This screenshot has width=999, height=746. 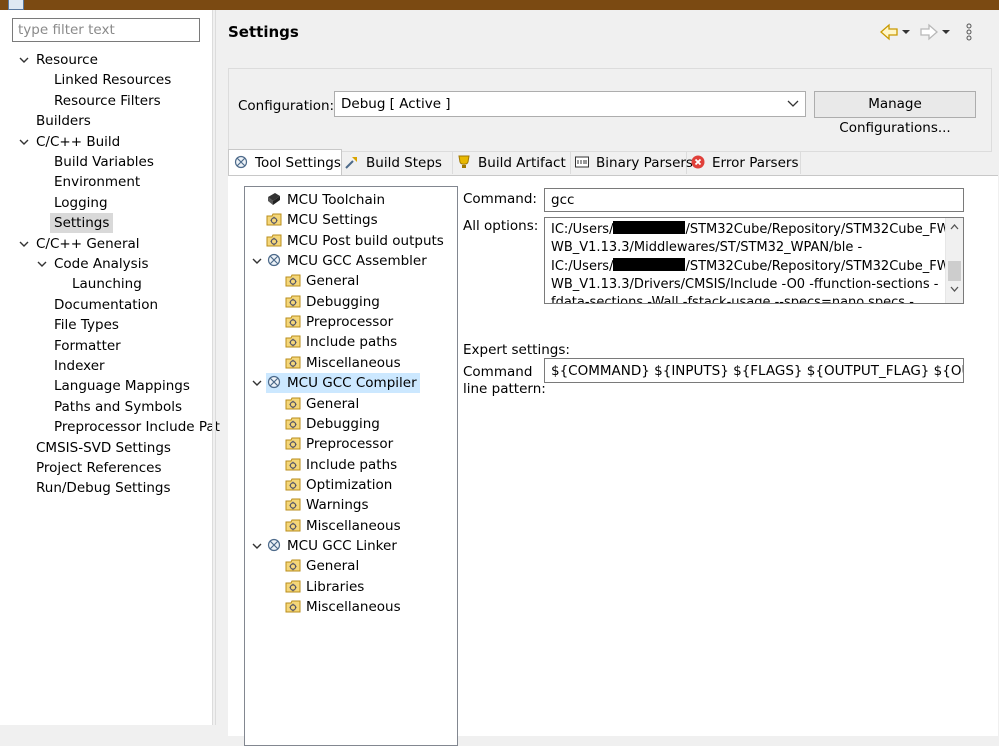 I want to click on sidebar-item: File Types, so click(x=86, y=325).